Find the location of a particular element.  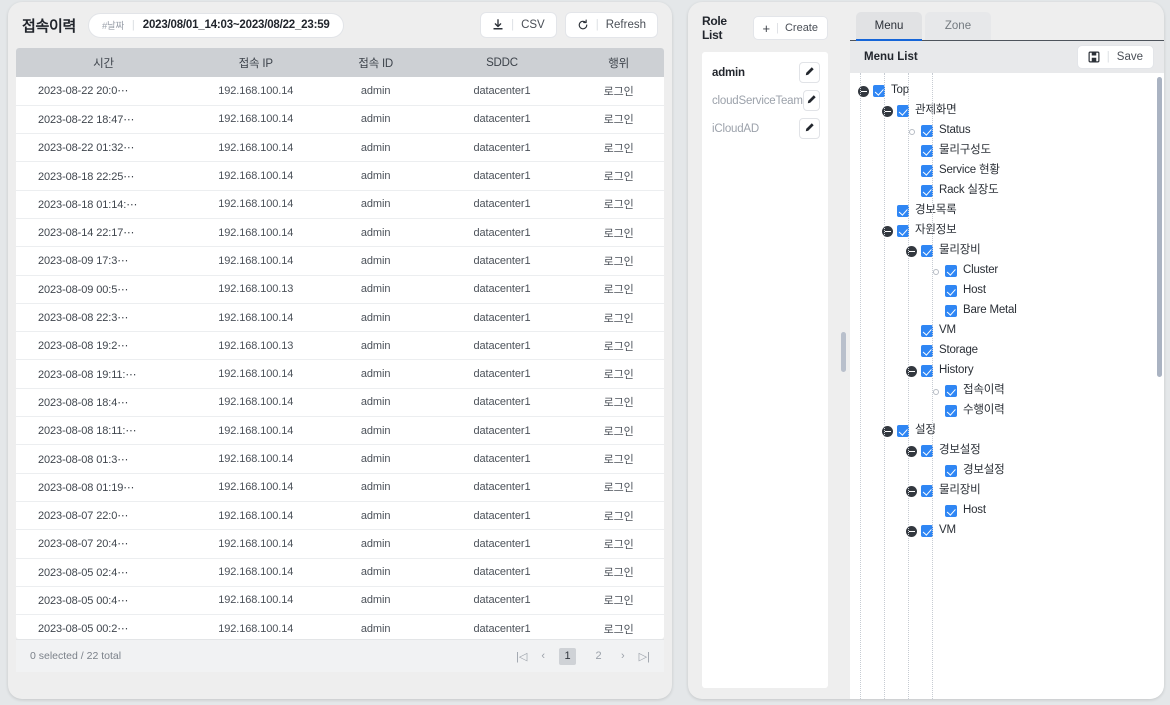

role-name: admin is located at coordinates (728, 72).